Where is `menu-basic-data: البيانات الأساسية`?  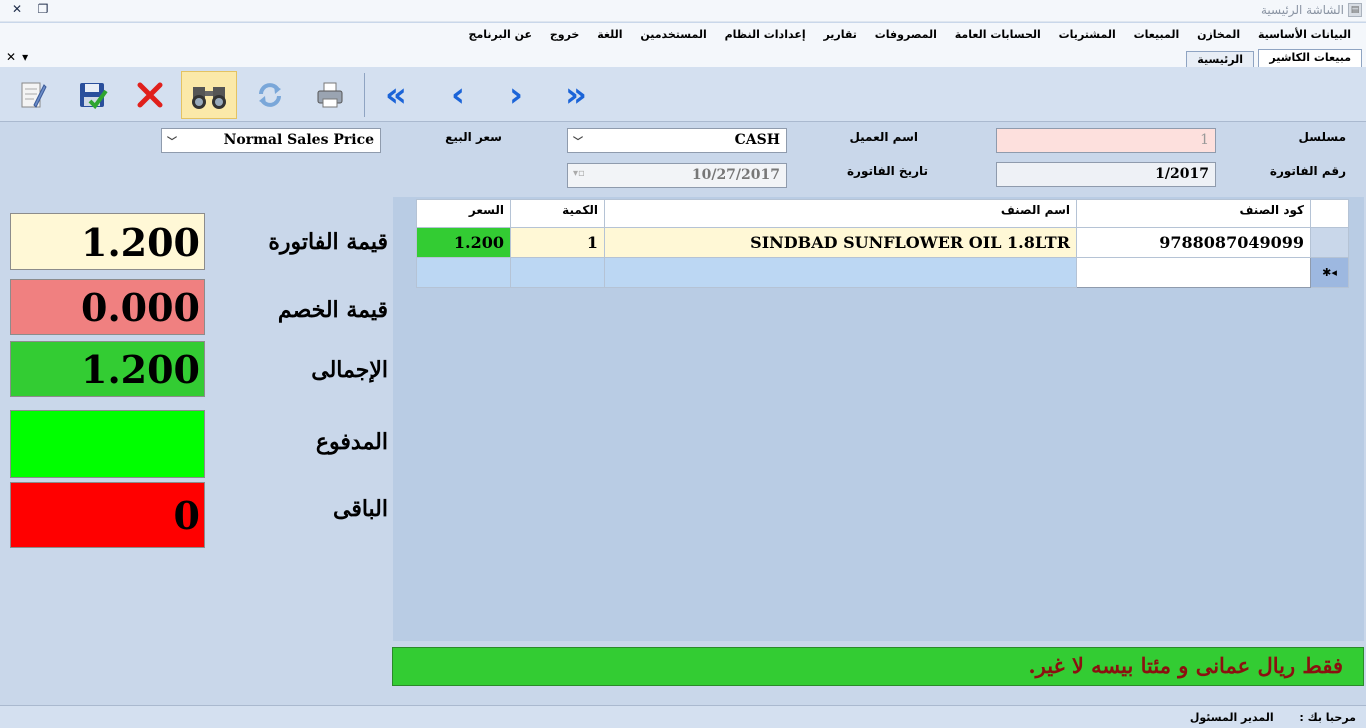
menu-basic-data: البيانات الأساسية is located at coordinates (1304, 34).